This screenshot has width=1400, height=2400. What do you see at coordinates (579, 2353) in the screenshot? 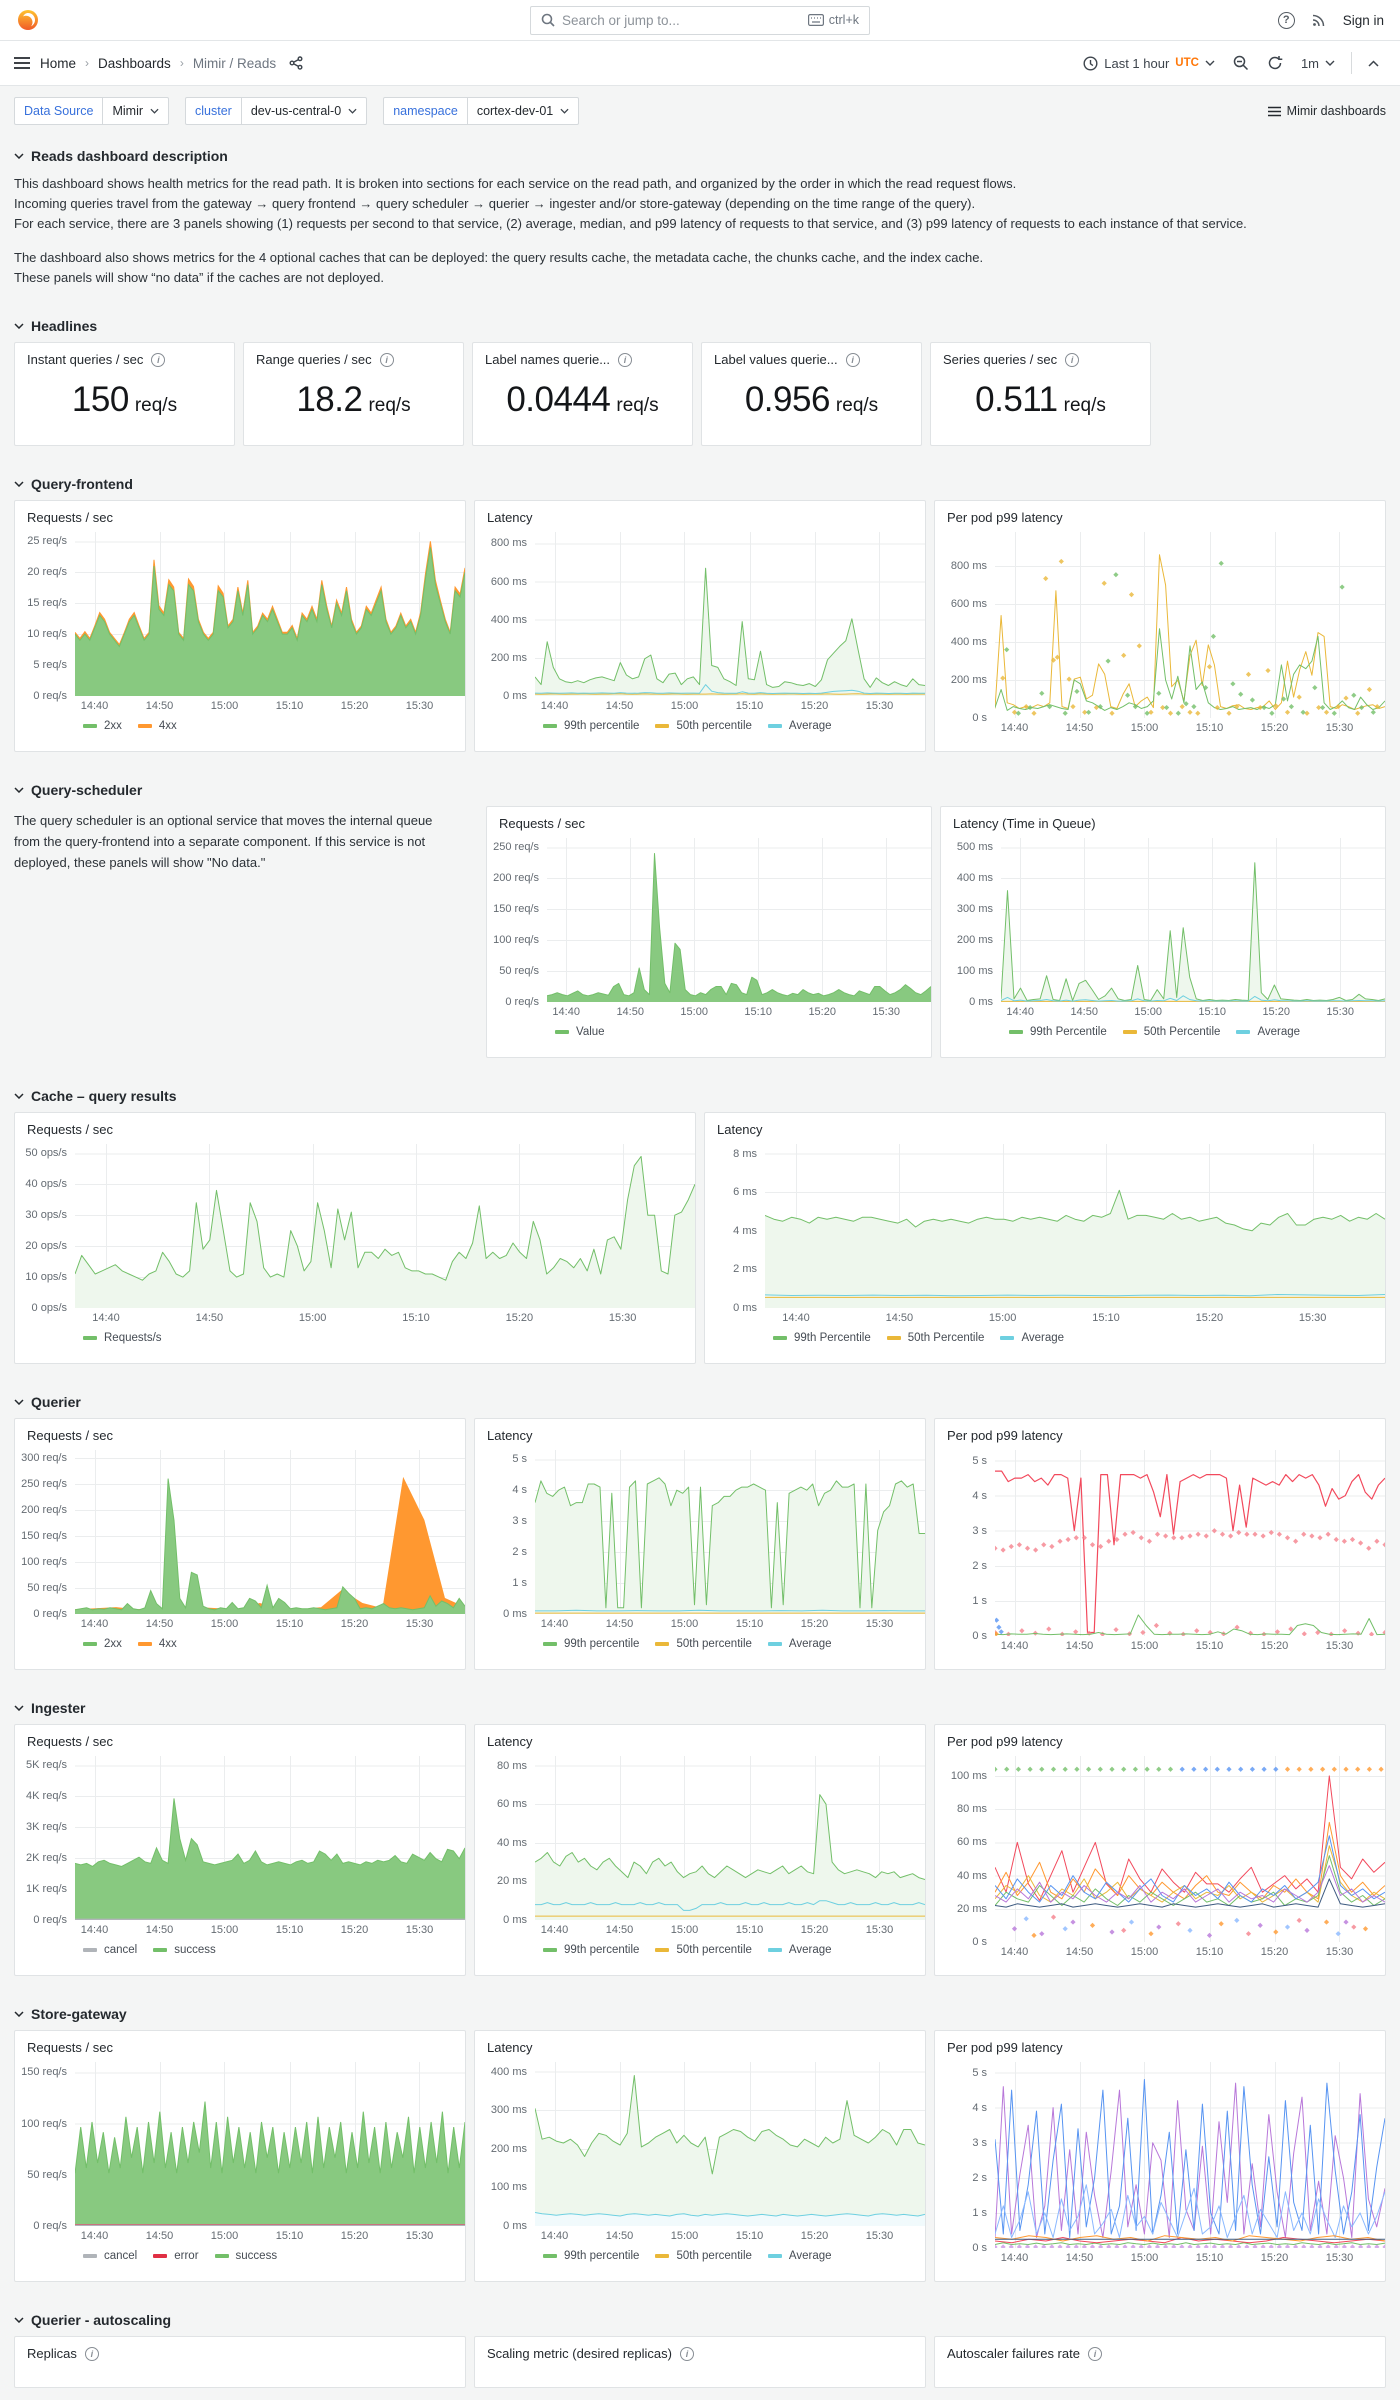
I see `panel-title: Scaling metric (desired replicas)` at bounding box center [579, 2353].